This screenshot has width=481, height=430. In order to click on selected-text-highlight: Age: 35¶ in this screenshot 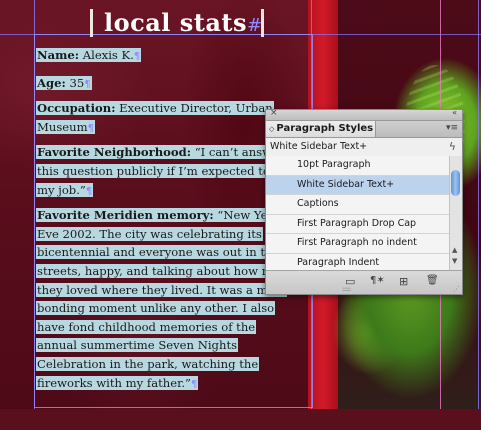, I will do `click(64, 82)`.